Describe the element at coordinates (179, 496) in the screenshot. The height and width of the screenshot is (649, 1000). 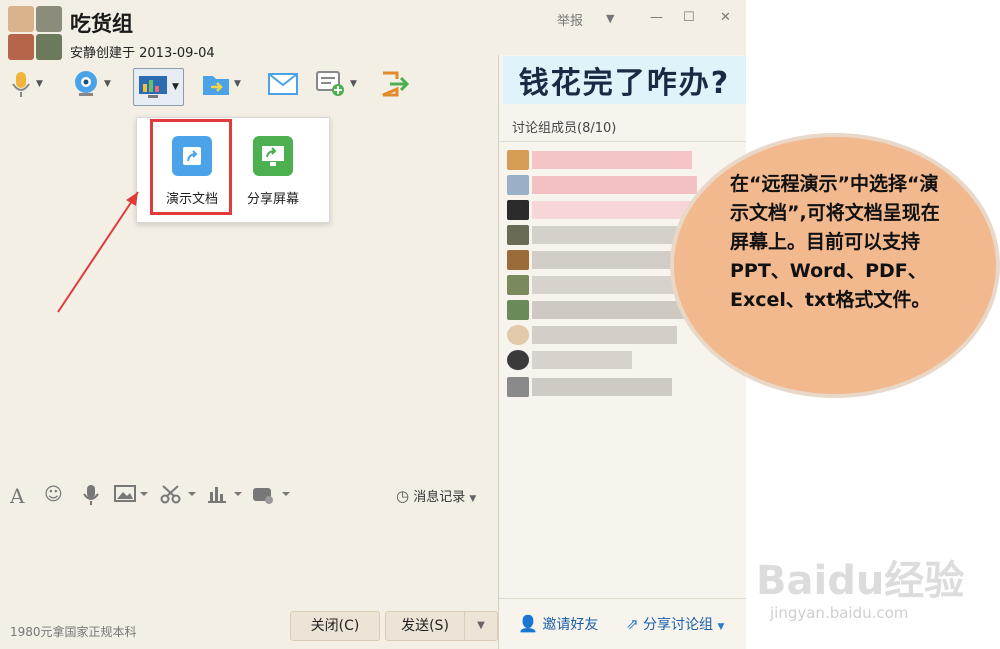
I see `screenshot-icon` at that location.